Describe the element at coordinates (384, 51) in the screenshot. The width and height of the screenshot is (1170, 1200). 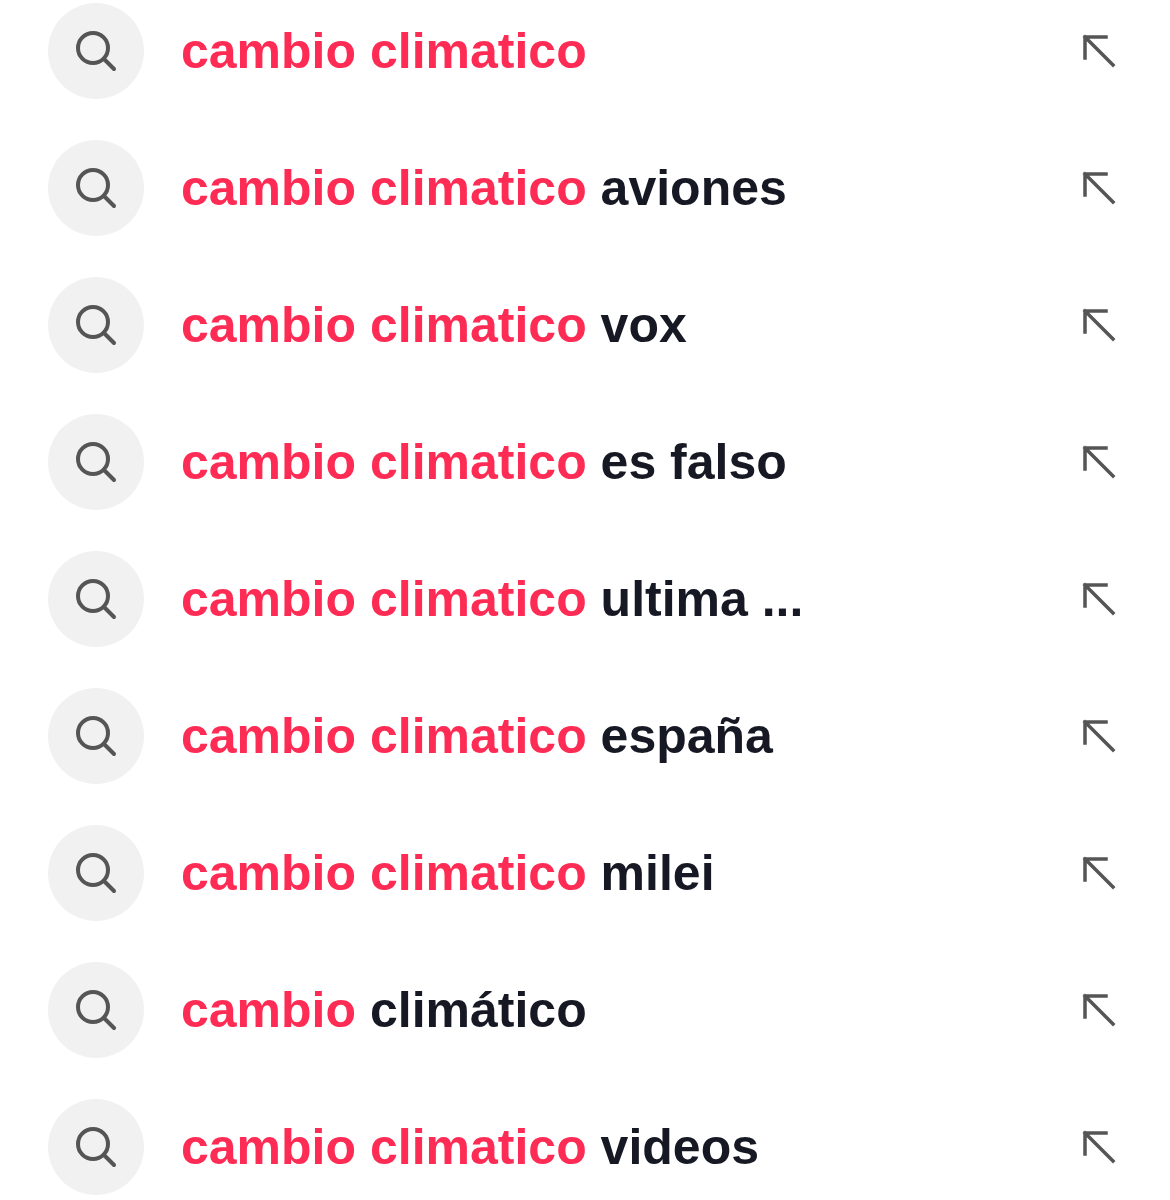
I see `suggestion-text: cambio climatico` at that location.